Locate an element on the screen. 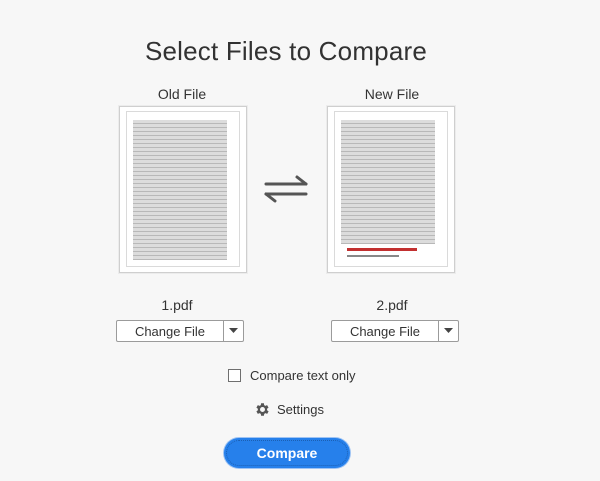  page-title: Select Files to Compare is located at coordinates (286, 51).